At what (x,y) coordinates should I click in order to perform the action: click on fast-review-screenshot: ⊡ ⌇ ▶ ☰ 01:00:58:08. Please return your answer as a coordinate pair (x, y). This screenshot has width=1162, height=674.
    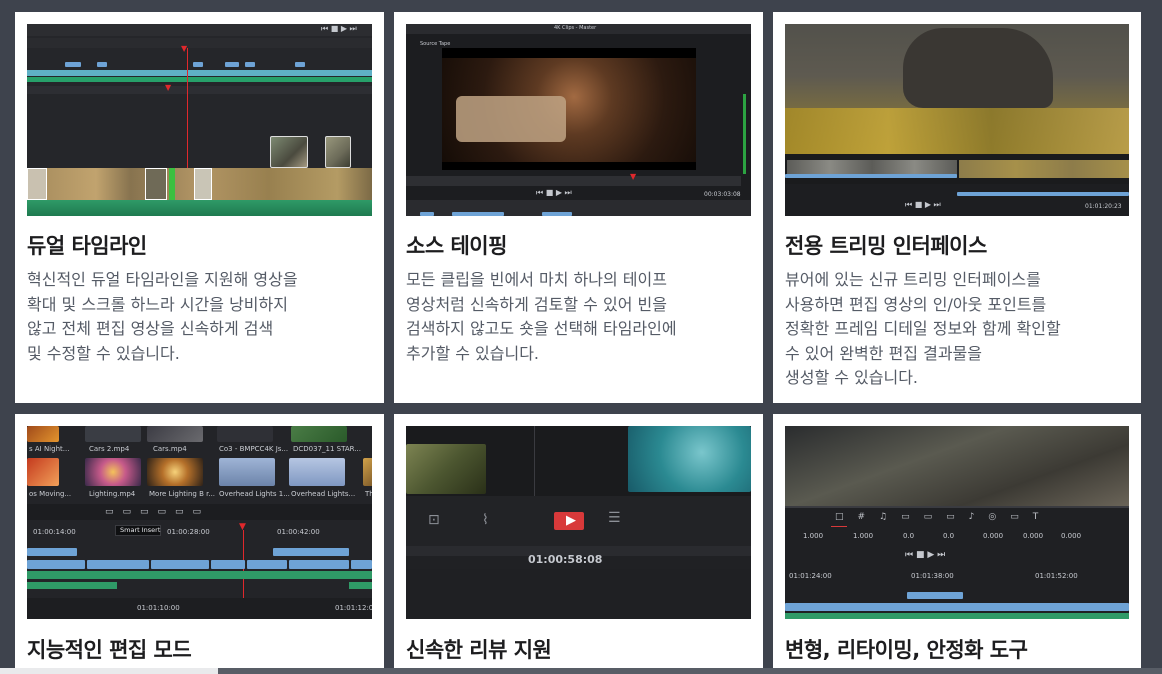
    Looking at the image, I should click on (578, 522).